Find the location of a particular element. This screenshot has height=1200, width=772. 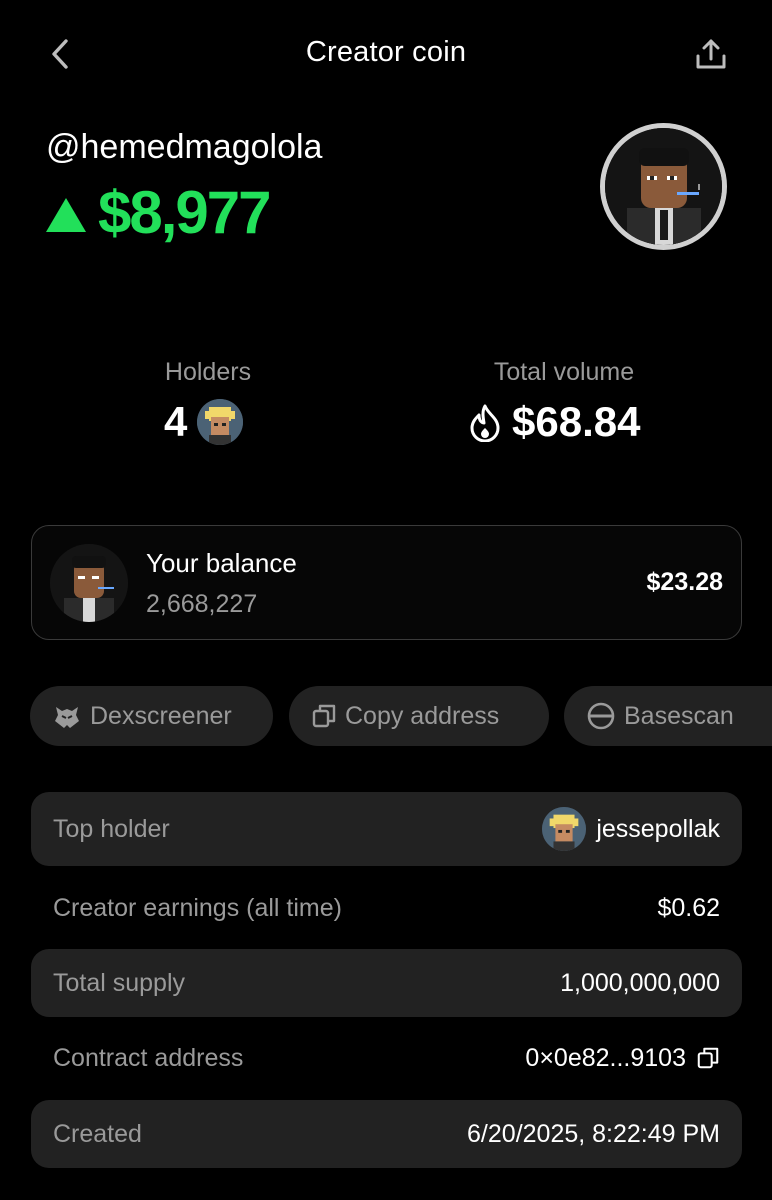

trend-up-icon is located at coordinates (66, 214).